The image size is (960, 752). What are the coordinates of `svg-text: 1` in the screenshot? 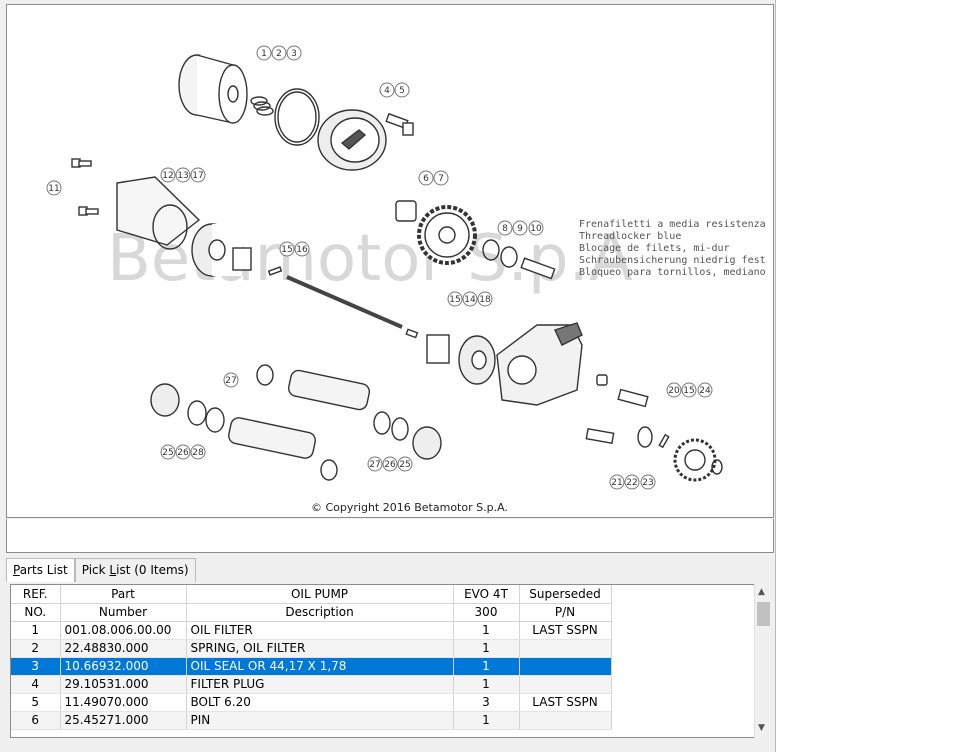 It's located at (264, 54).